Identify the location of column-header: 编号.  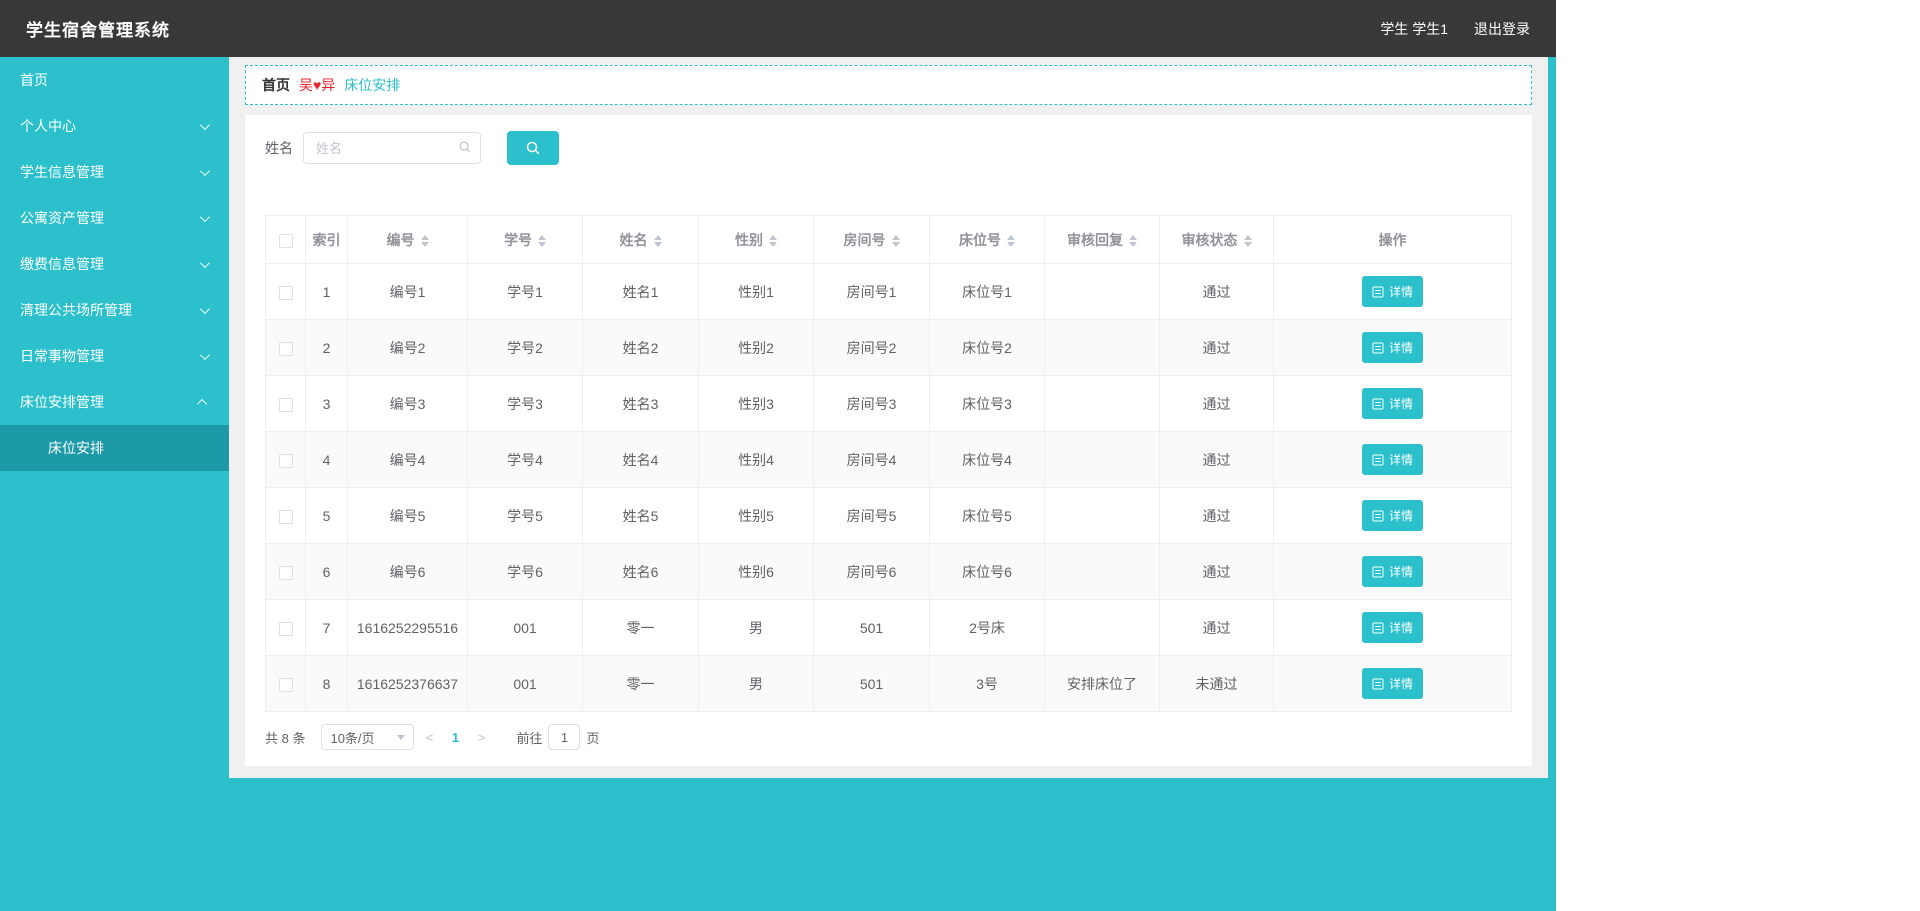
(407, 239).